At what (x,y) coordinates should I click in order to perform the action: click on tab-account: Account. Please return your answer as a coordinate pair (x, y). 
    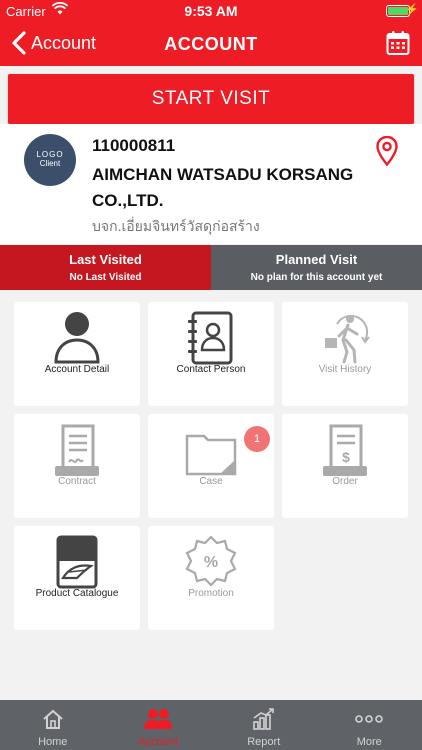
    Looking at the image, I should click on (159, 725).